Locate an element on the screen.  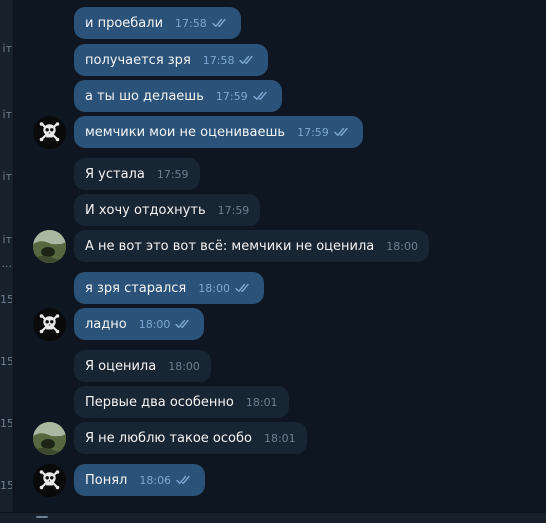
message-bubble-outgoing: Понял 18:06 is located at coordinates (140, 480).